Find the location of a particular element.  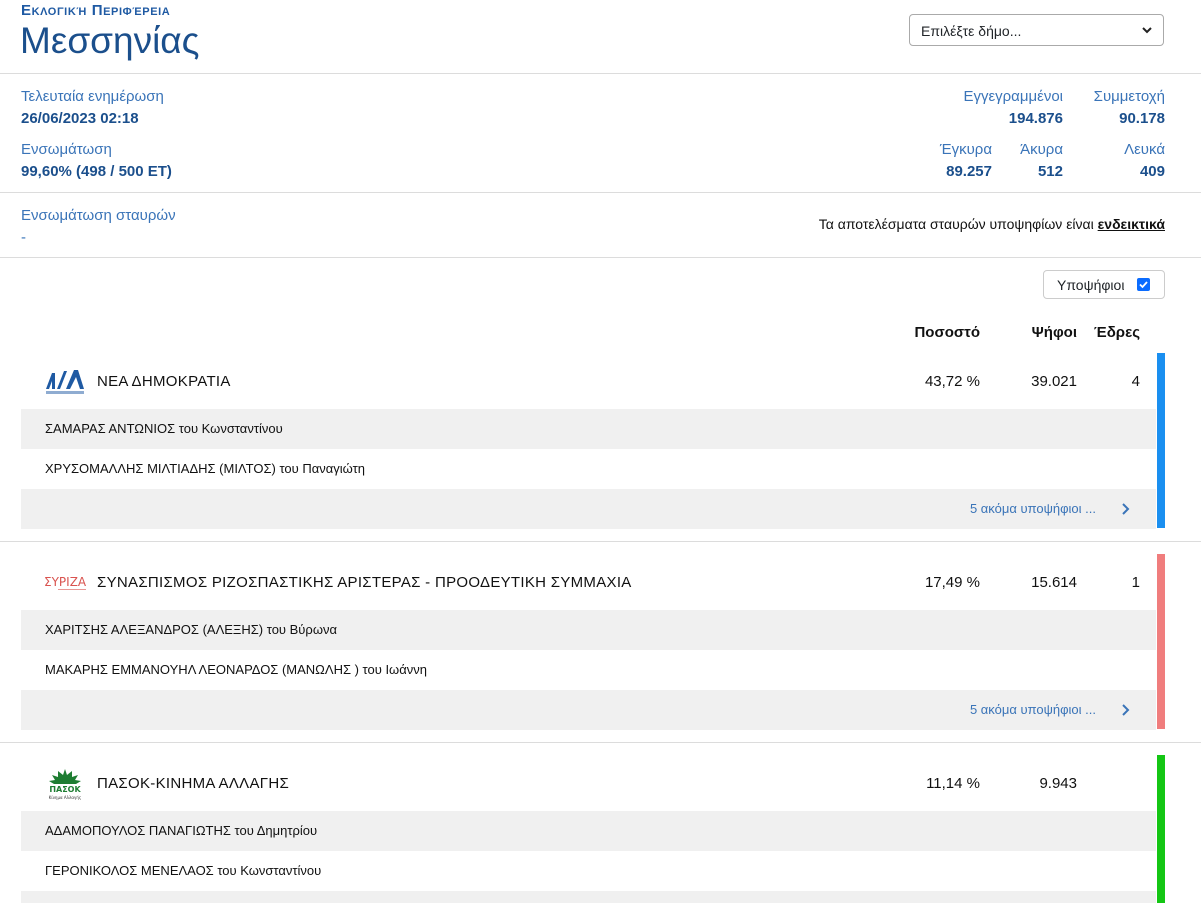

candidates-toggle-label: Υποψήφιοι is located at coordinates (1091, 285).